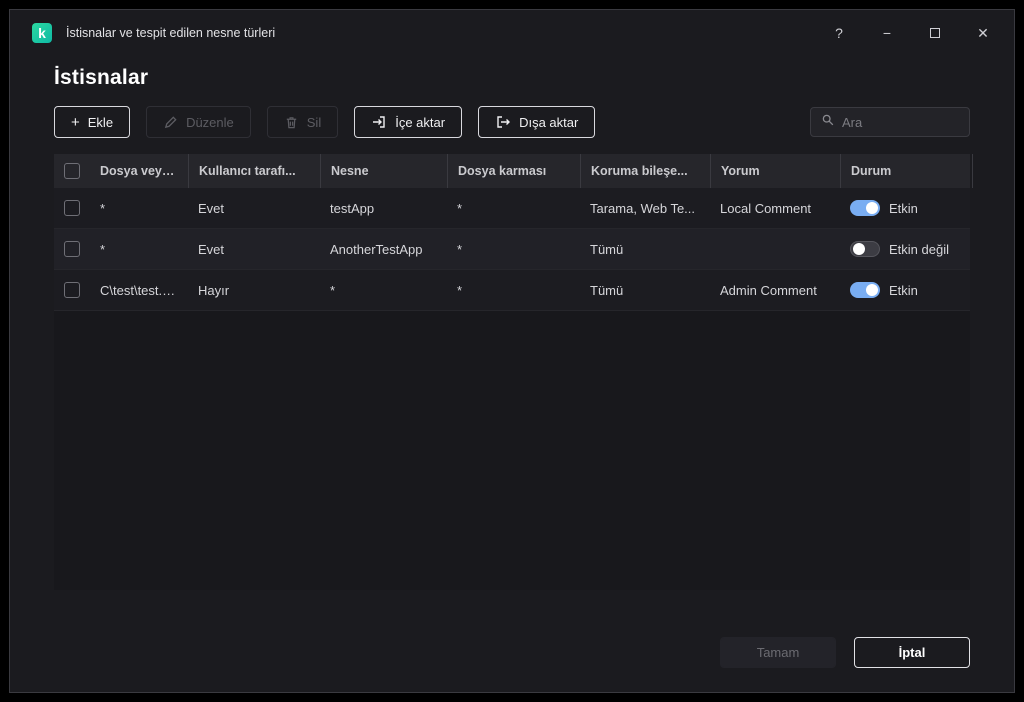 The image size is (1024, 702). Describe the element at coordinates (775, 171) in the screenshot. I see `column-header-comment: Yorum` at that location.